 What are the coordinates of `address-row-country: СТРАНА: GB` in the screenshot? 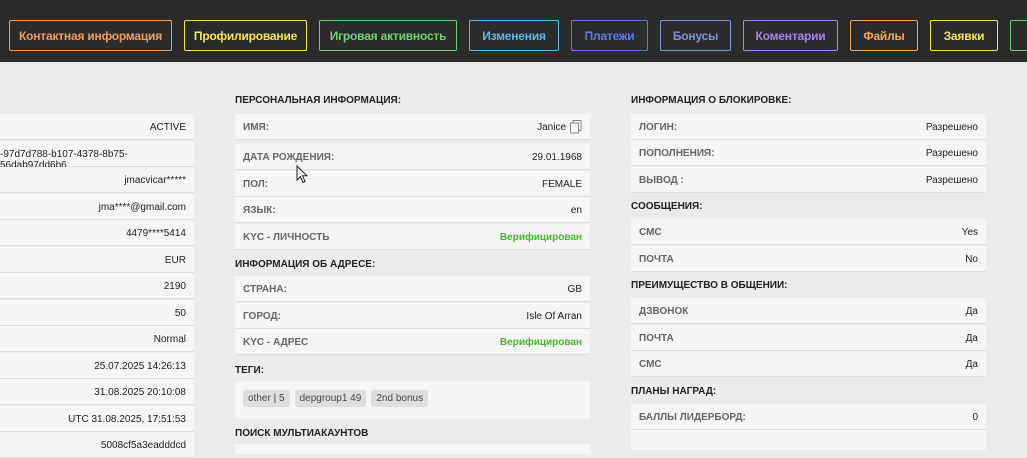 It's located at (412, 289).